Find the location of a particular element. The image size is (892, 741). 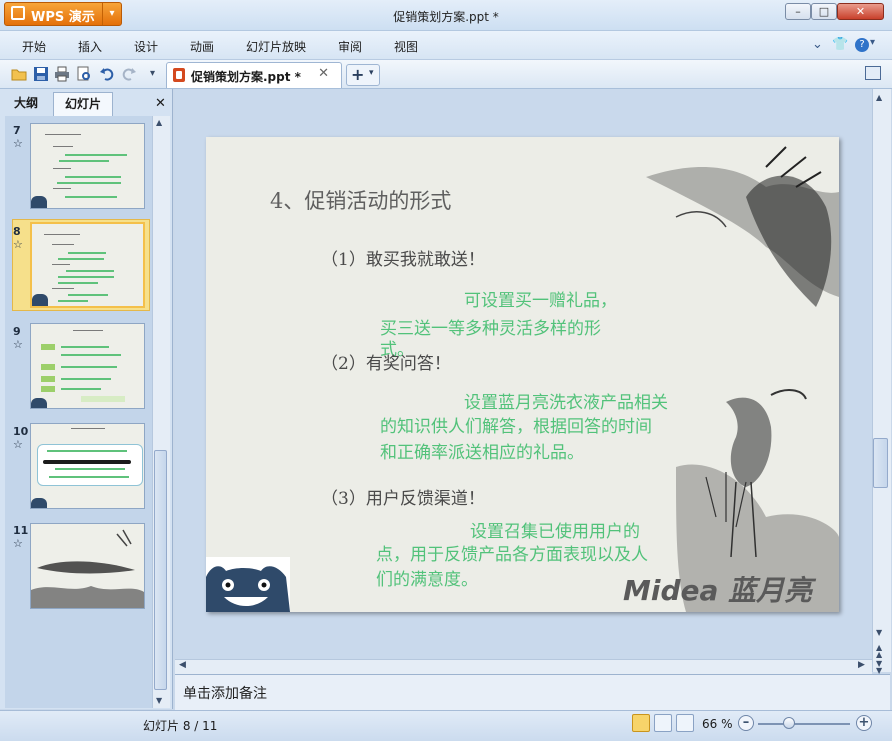

menu-insert: 插入 is located at coordinates (90, 46).